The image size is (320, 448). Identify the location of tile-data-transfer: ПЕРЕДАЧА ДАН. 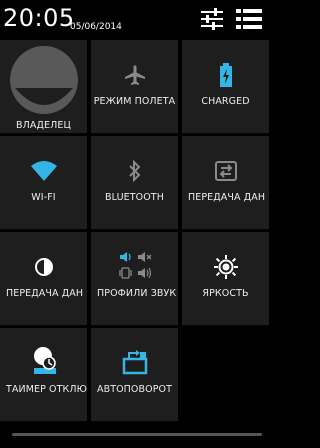
(225, 182).